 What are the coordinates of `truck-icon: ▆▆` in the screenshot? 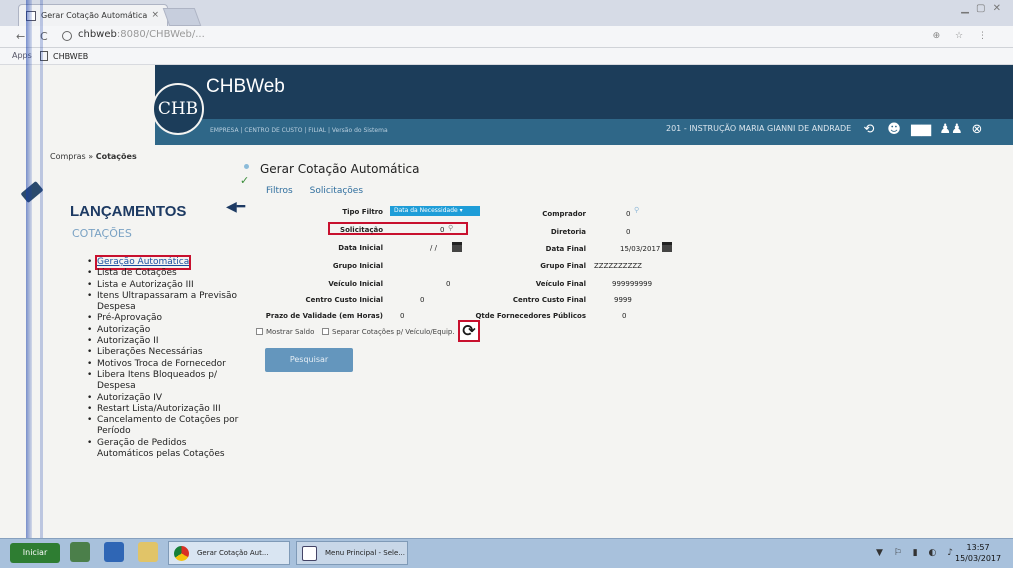 It's located at (921, 130).